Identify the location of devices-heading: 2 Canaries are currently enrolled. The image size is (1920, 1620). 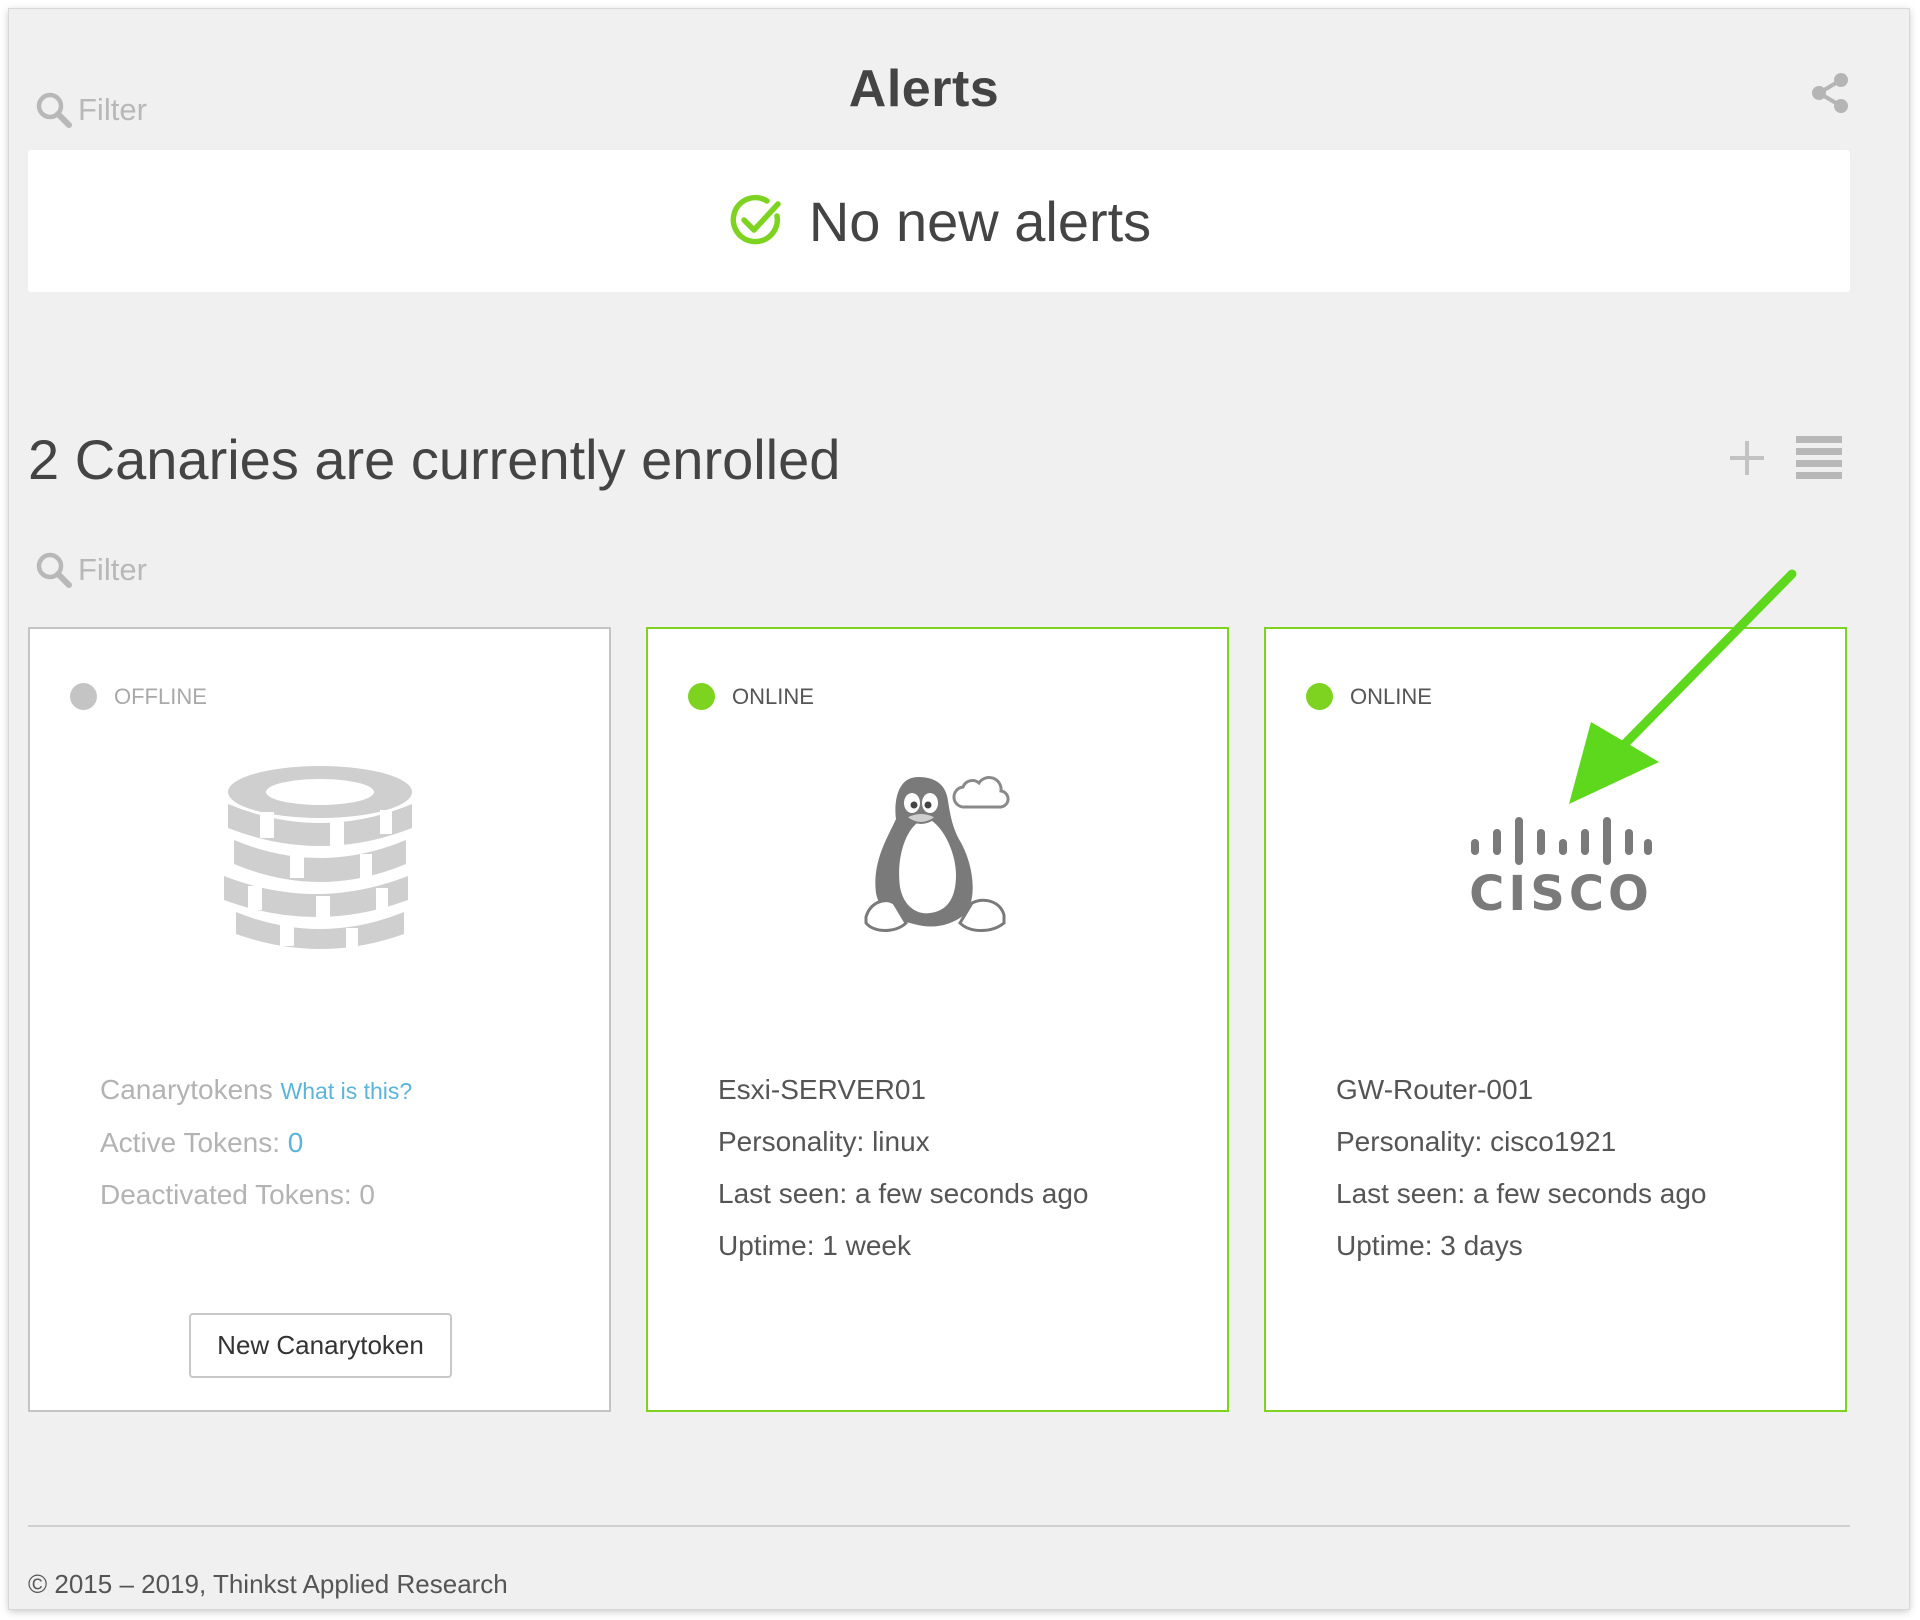
(434, 459).